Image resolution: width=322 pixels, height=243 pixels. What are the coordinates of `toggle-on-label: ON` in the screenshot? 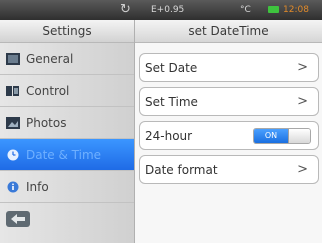 It's located at (271, 136).